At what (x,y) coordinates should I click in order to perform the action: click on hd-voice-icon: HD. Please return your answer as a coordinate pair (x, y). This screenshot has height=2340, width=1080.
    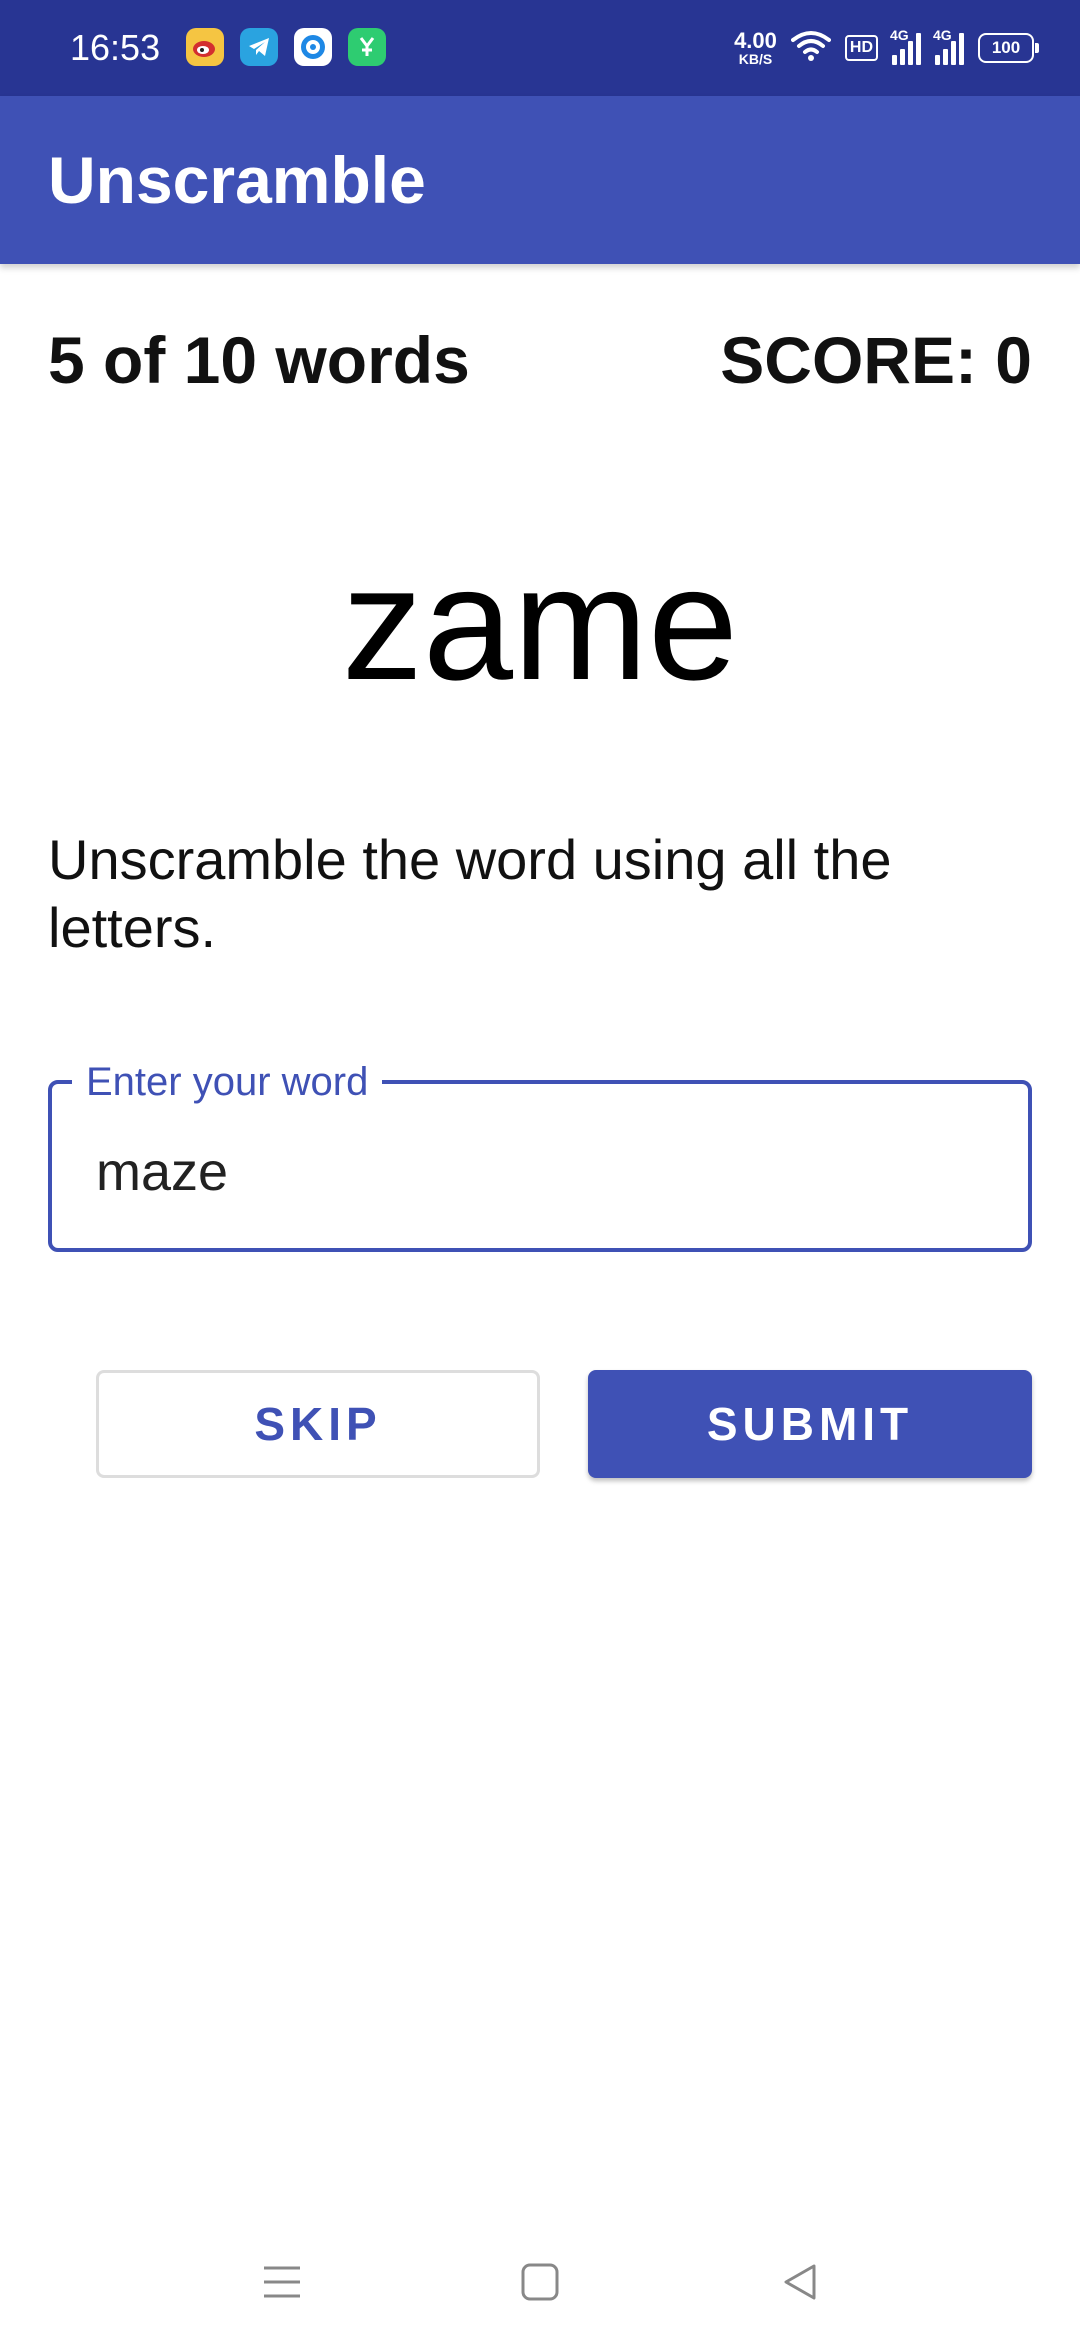
    Looking at the image, I should click on (861, 48).